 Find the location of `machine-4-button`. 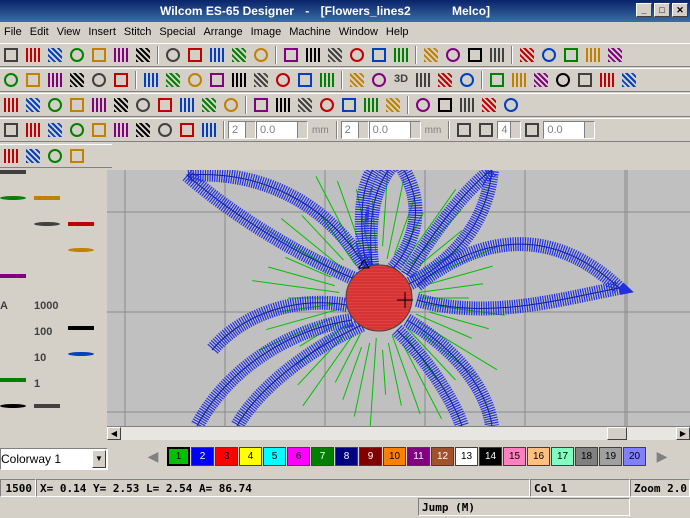

machine-4-button is located at coordinates (489, 105).